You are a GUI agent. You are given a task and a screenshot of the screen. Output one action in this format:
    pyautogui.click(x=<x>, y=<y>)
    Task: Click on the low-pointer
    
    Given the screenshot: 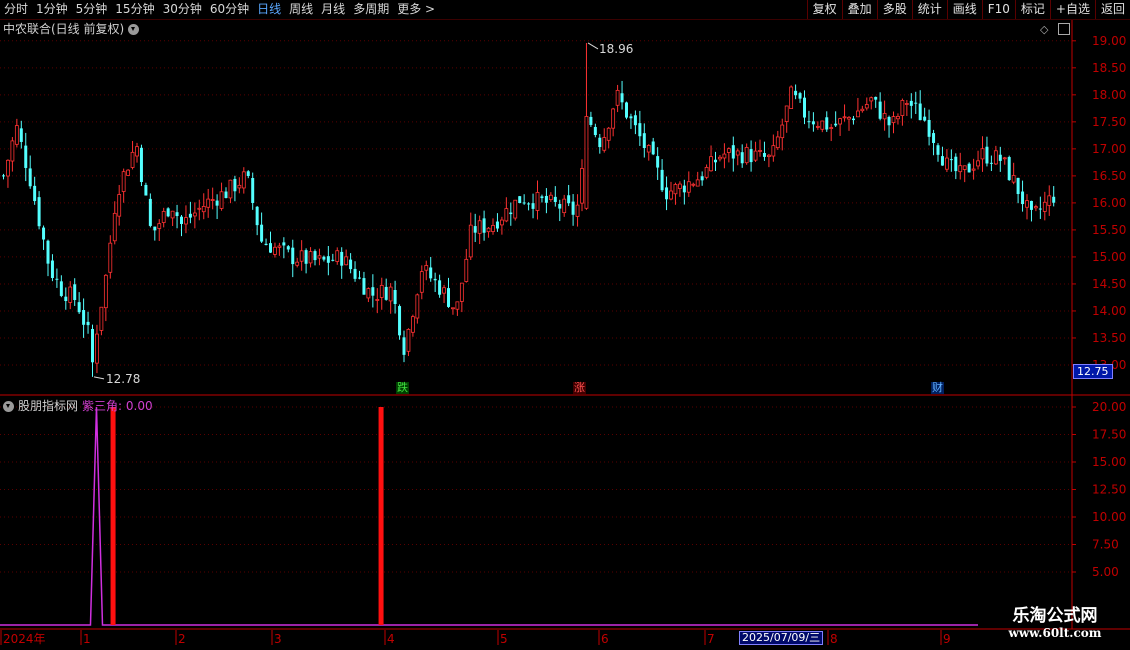 What is the action you would take?
    pyautogui.click(x=99, y=378)
    